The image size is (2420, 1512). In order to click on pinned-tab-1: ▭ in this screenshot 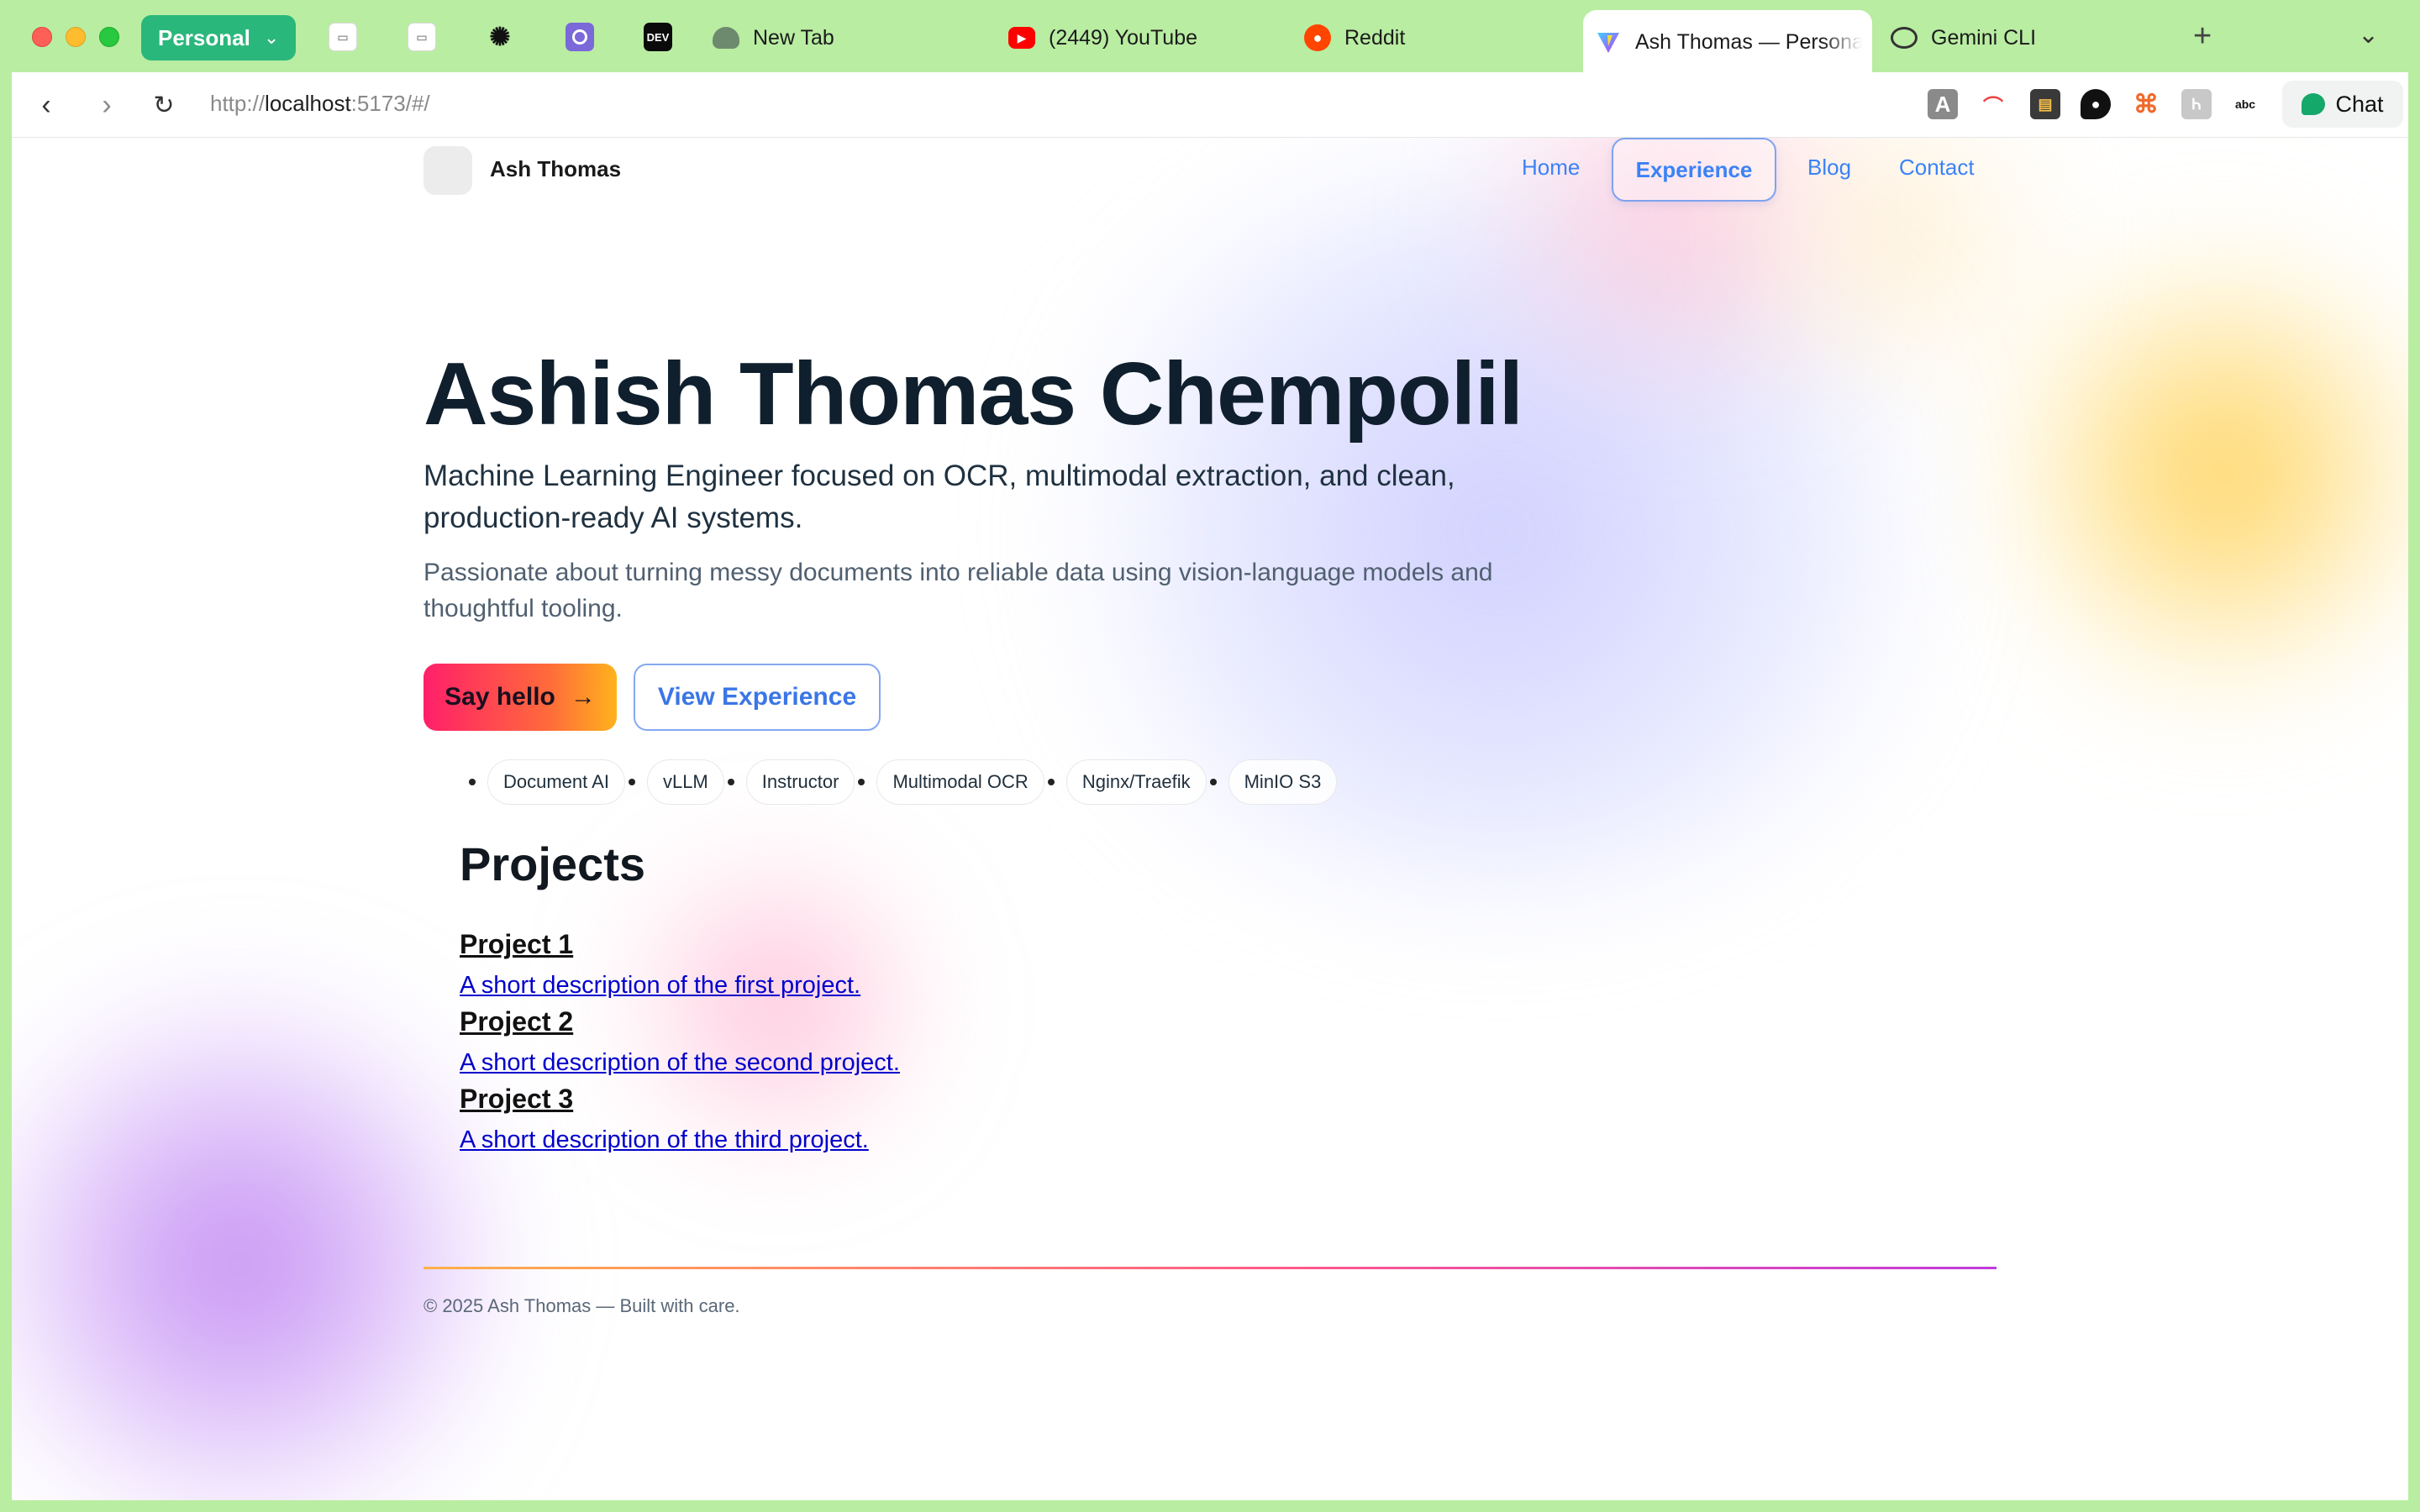, I will do `click(343, 37)`.